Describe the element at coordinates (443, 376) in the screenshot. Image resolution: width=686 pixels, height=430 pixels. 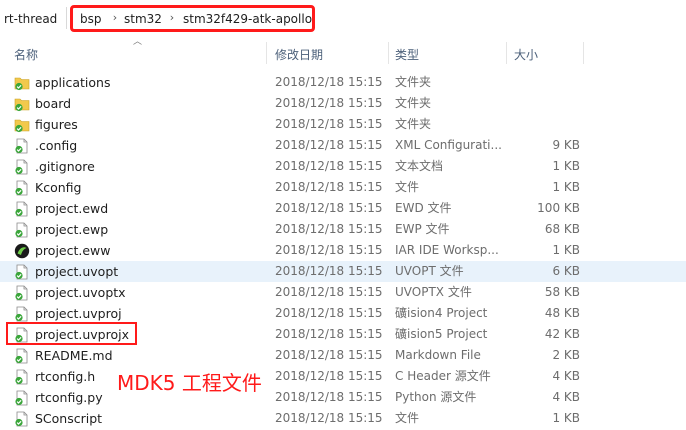
I see `file-type: C Header 源文件` at that location.